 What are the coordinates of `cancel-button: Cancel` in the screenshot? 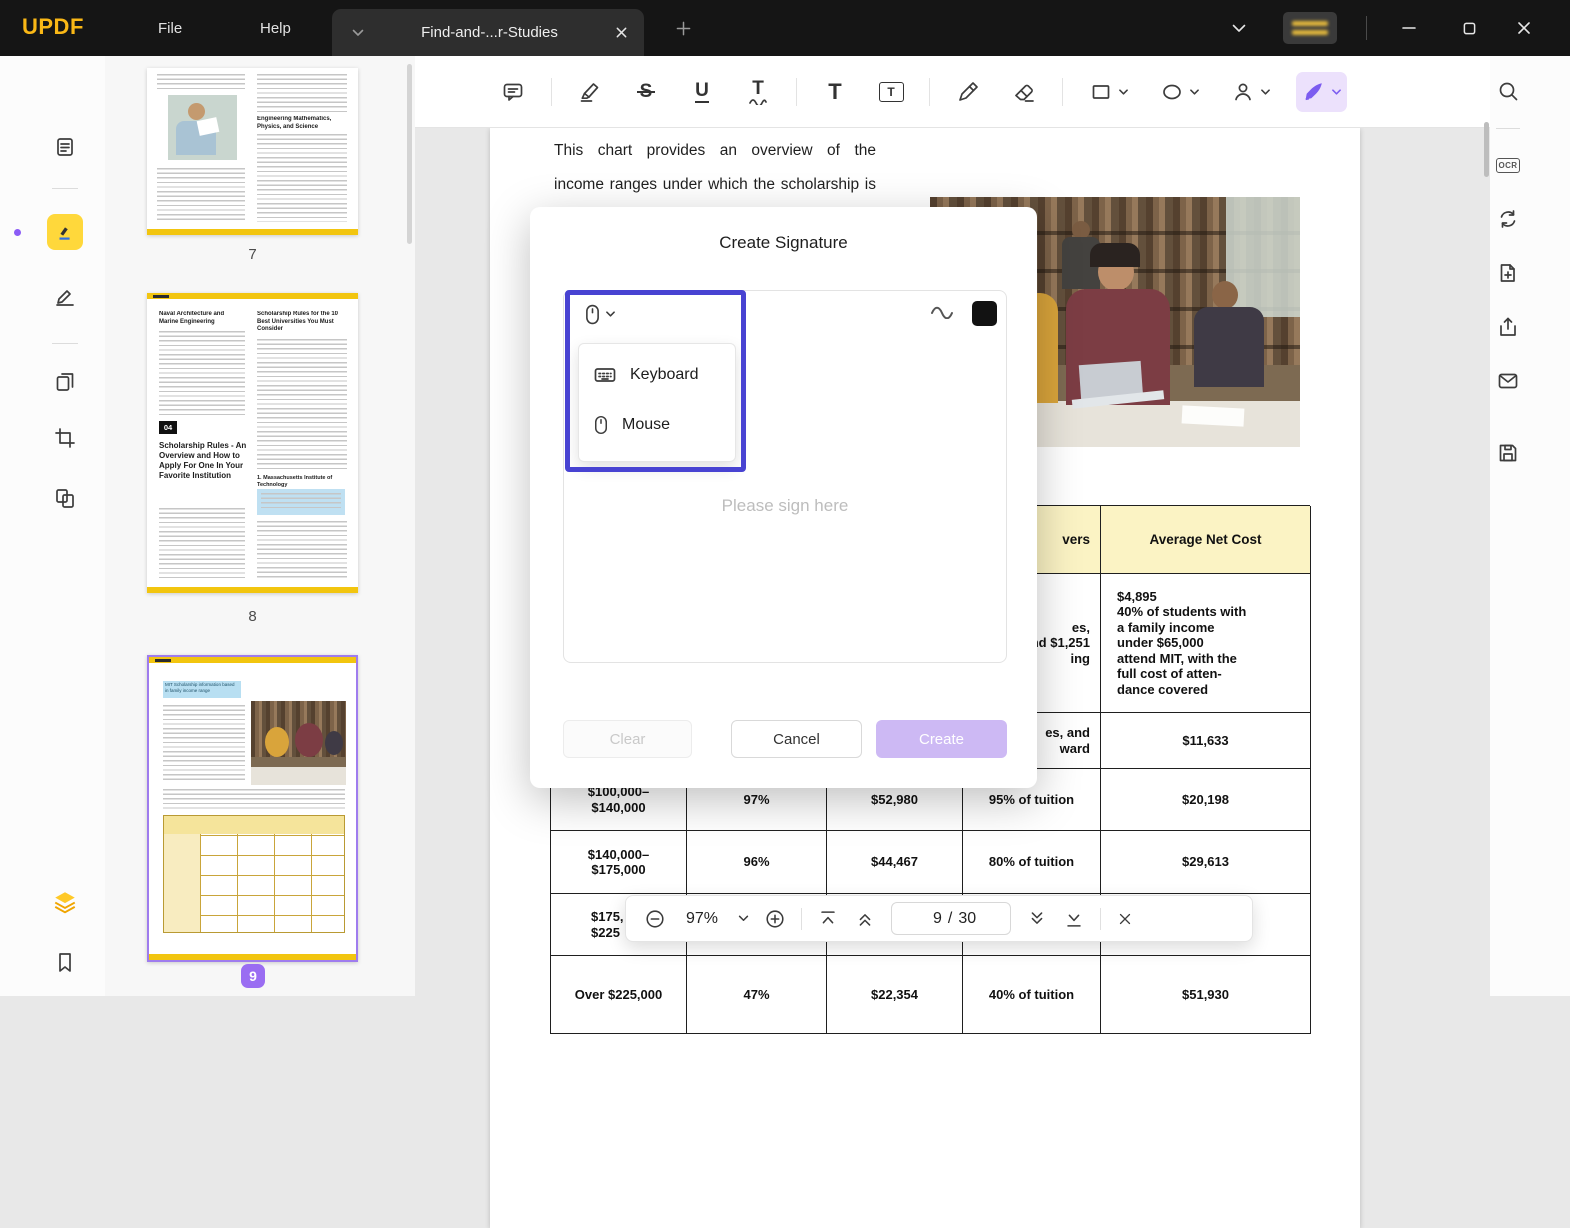 It's located at (796, 739).